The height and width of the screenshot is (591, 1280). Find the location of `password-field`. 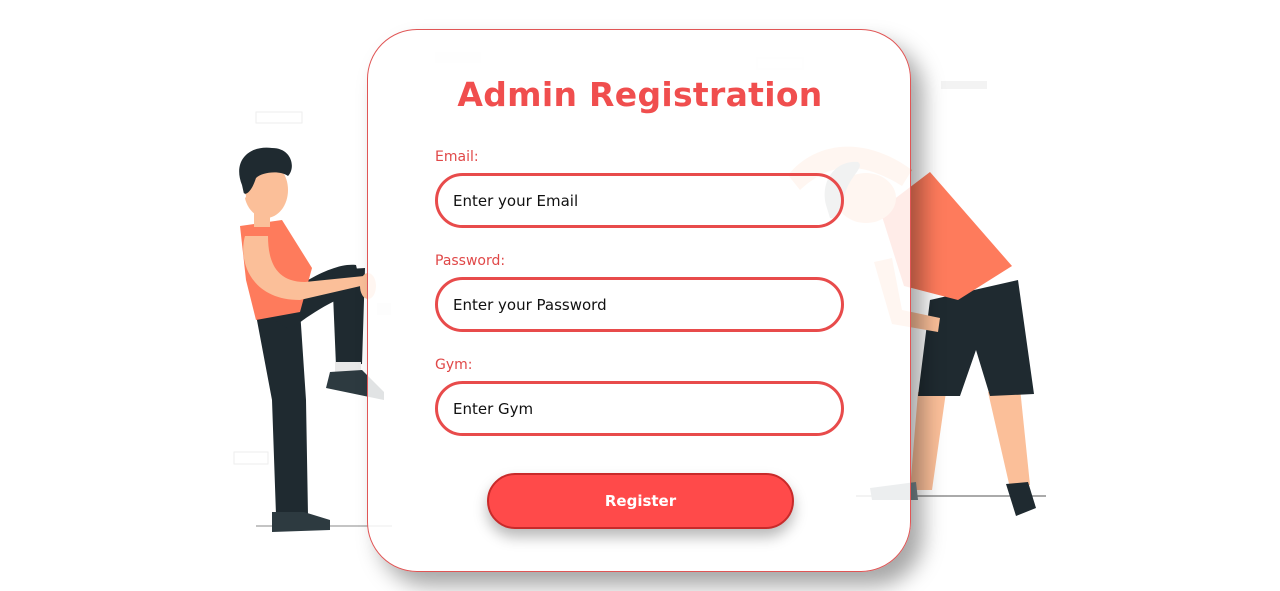

password-field is located at coordinates (639, 304).